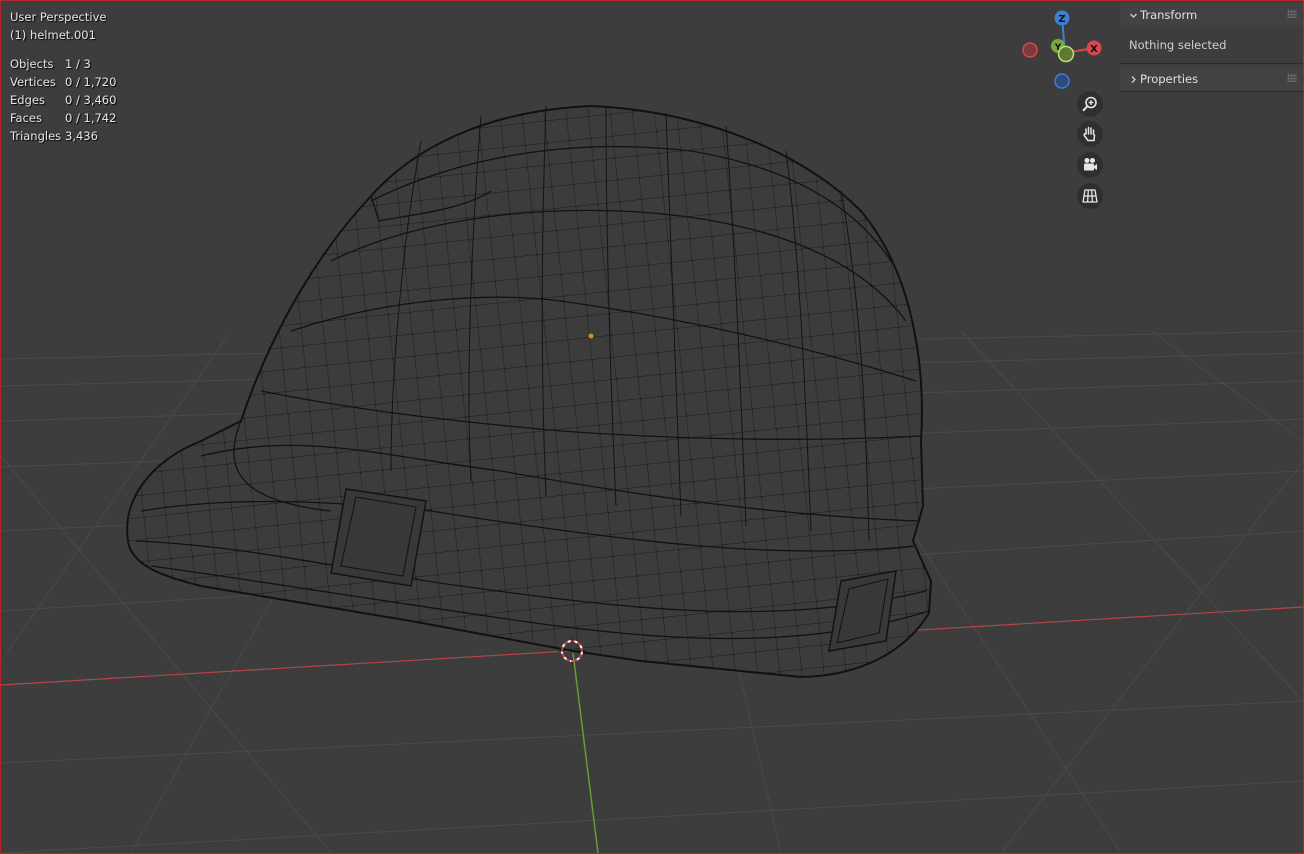  I want to click on gizmo-neg-y, so click(1066, 54).